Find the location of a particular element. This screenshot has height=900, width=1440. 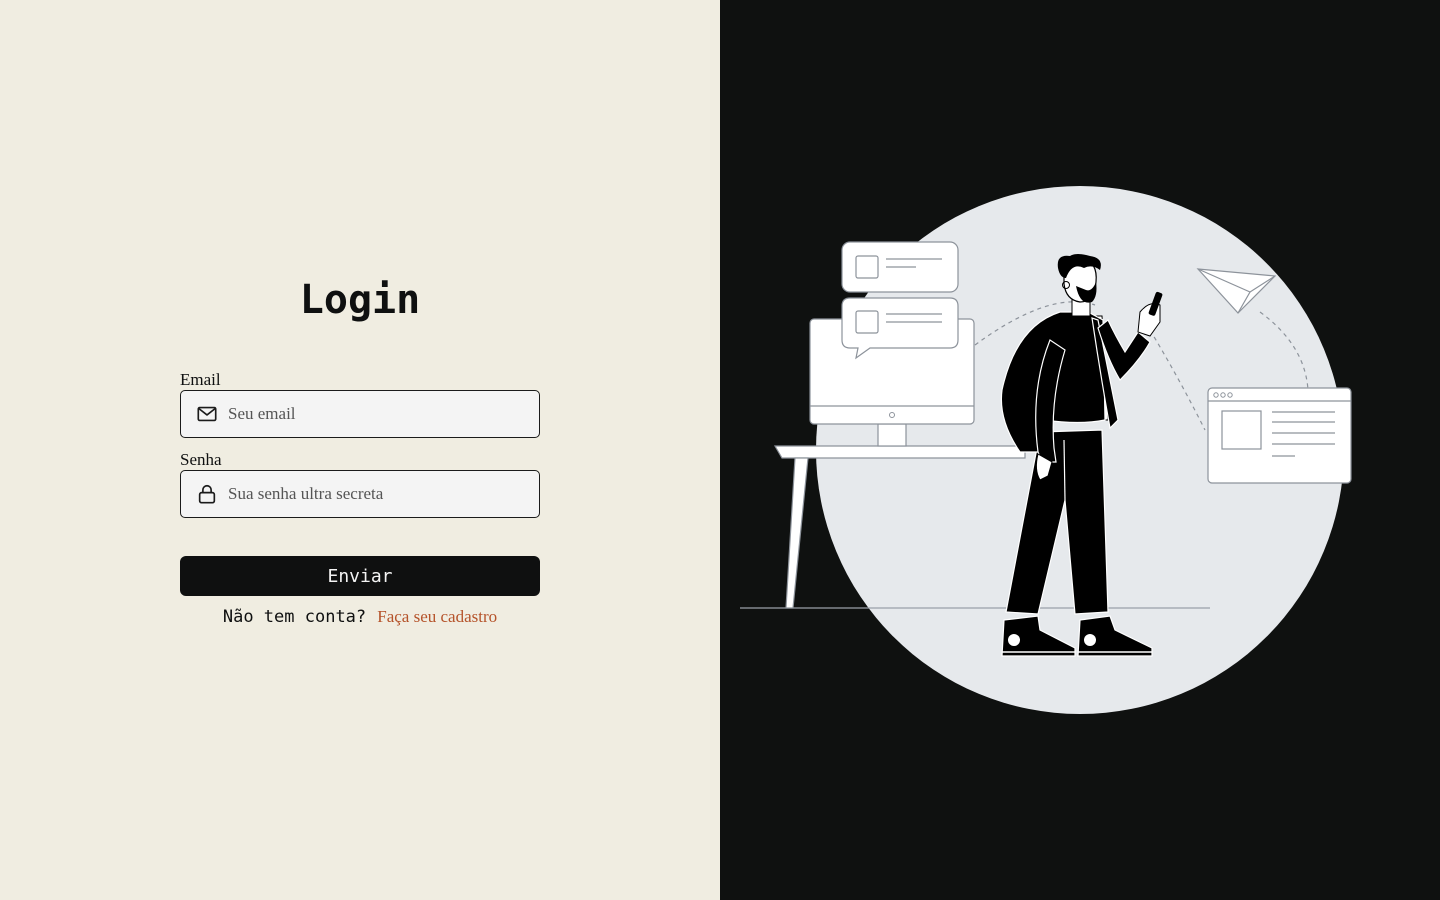

email-input is located at coordinates (373, 414).